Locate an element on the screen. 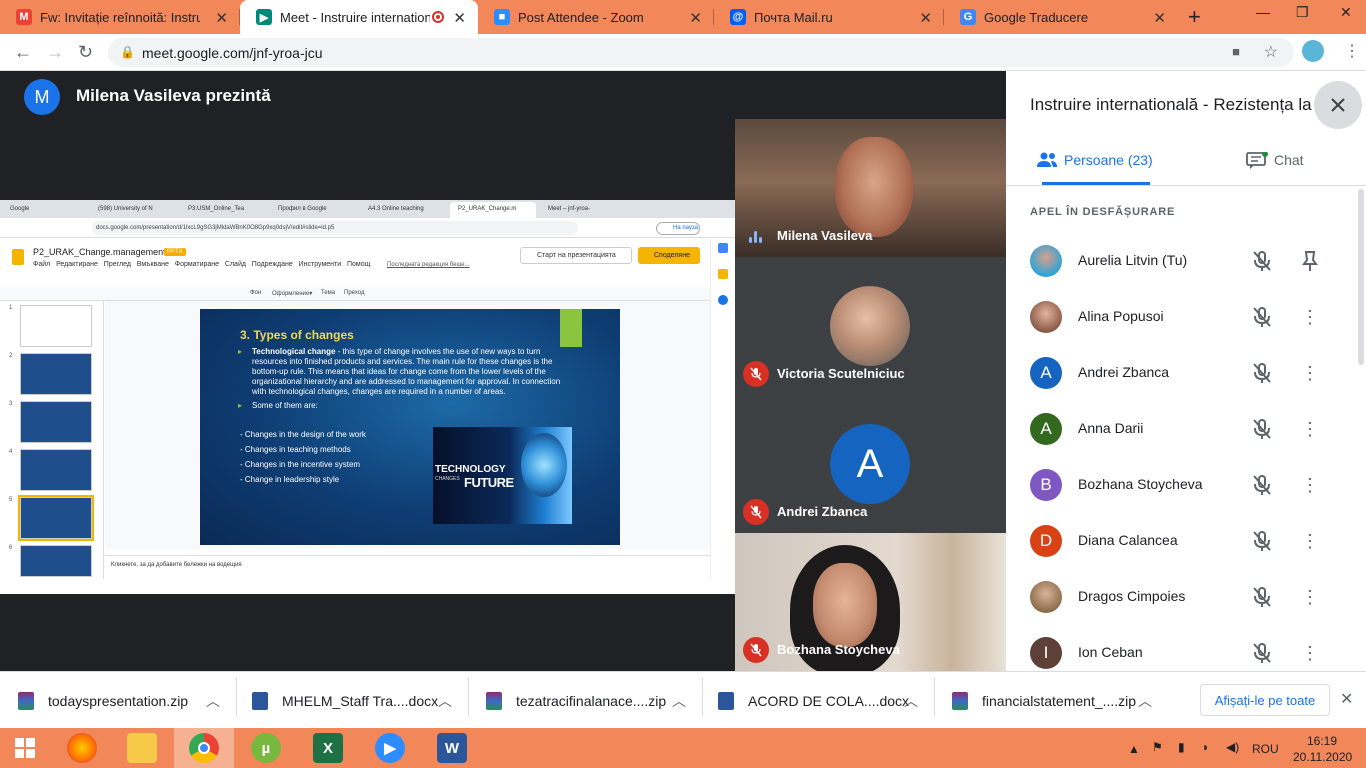  participant-tile: A Andrei Zbanca is located at coordinates (870, 464).